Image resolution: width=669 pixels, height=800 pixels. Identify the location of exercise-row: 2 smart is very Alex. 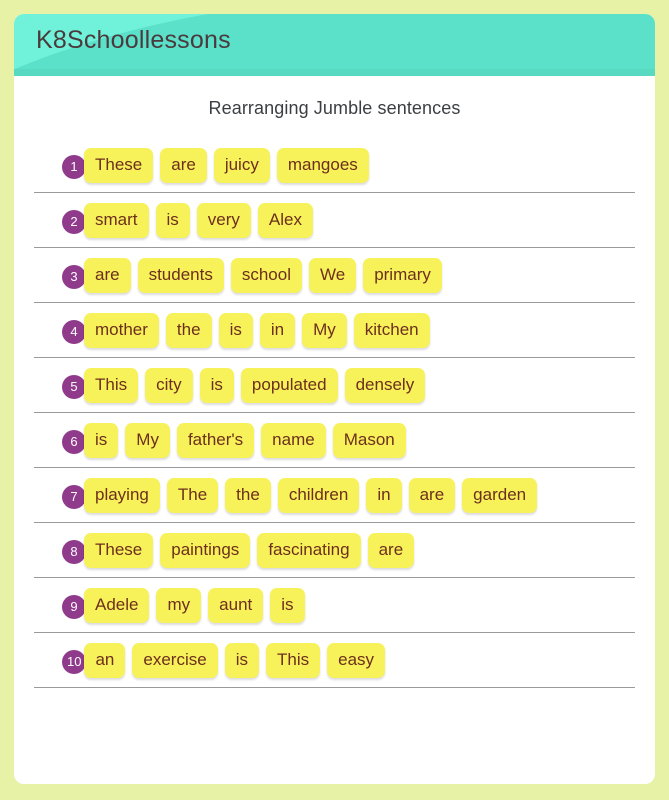
(334, 220).